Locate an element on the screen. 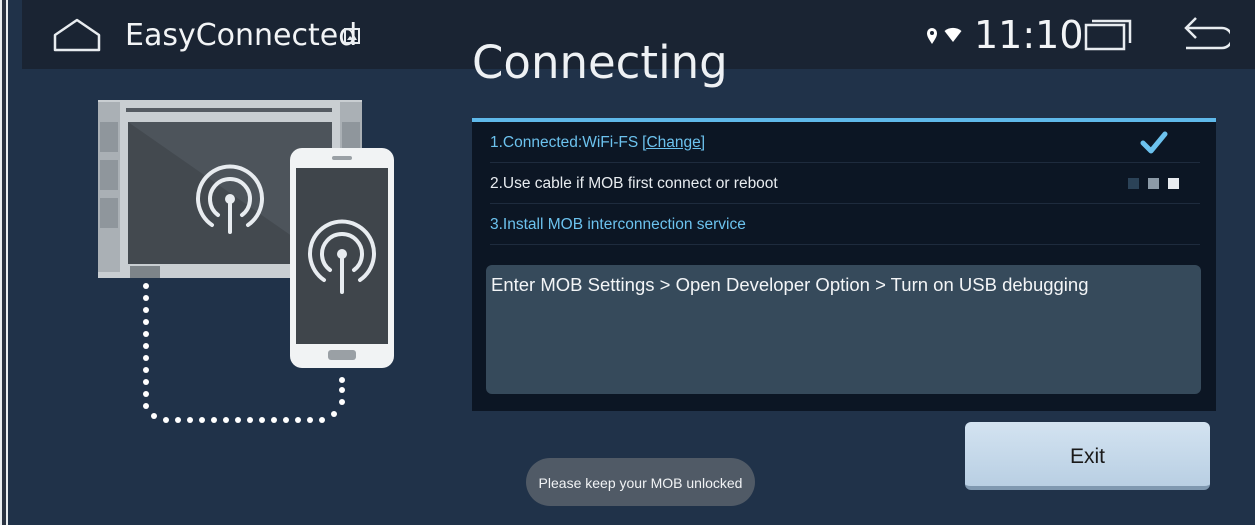 Image resolution: width=1255 pixels, height=525 pixels. progress-indicator is located at coordinates (1154, 185).